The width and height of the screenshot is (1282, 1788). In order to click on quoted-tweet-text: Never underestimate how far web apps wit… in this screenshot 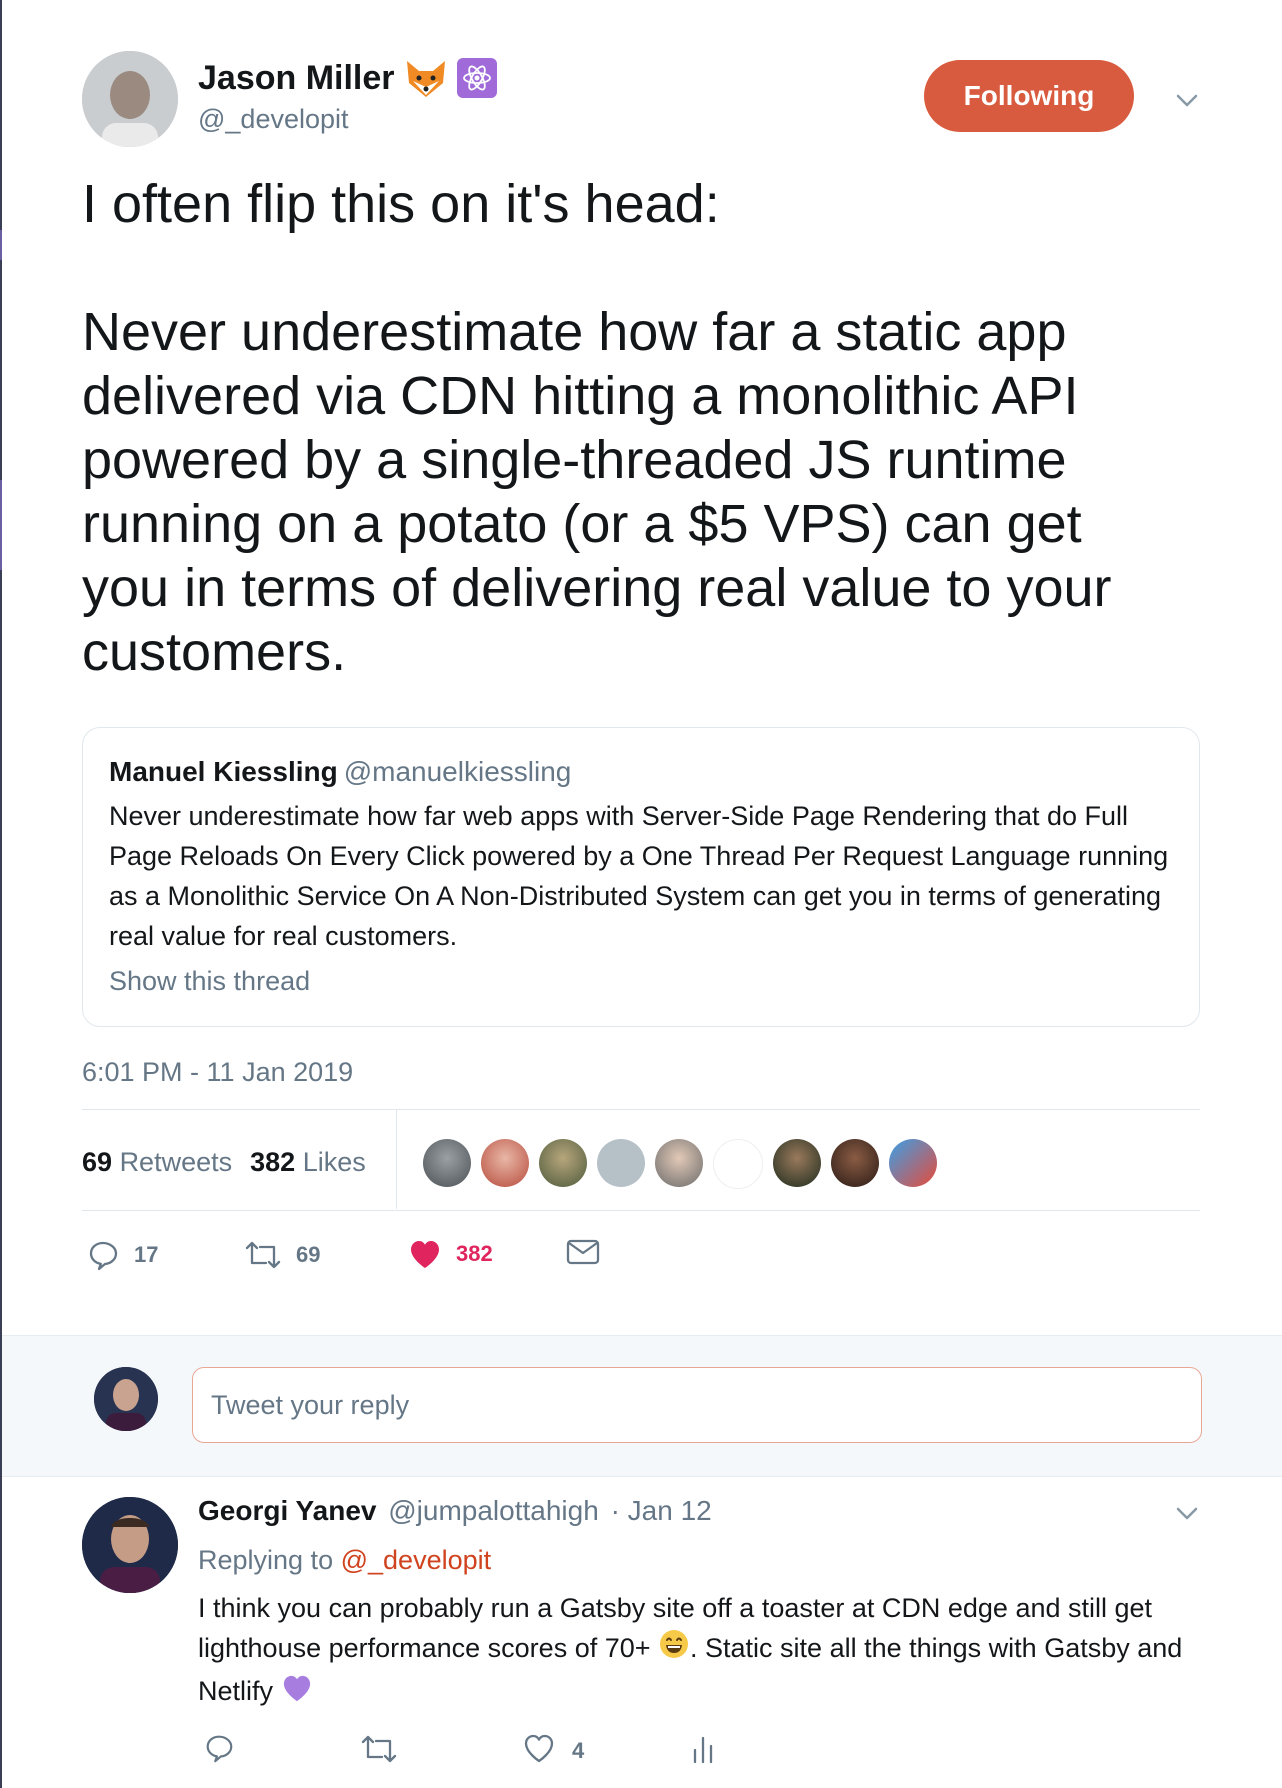, I will do `click(639, 876)`.